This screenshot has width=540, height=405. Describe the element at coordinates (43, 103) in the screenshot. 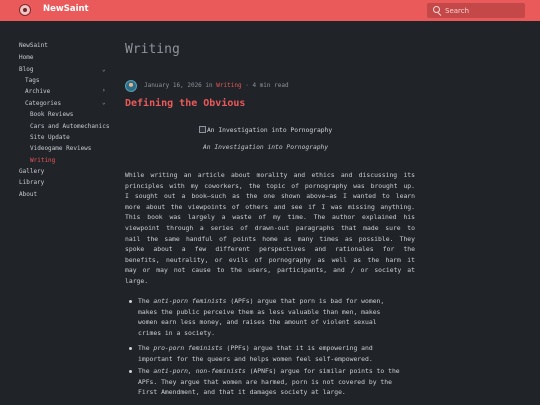

I see `sidebar-item-categories: Categories` at that location.